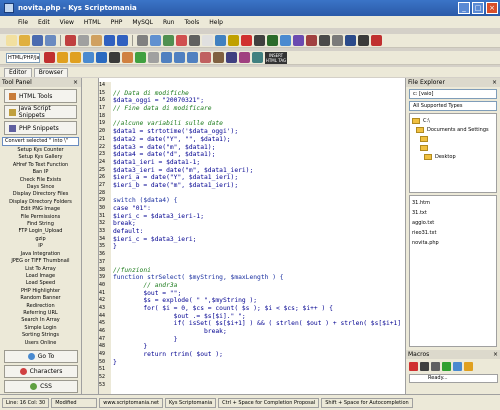 The image size is (500, 410). Describe the element at coordinates (40, 261) in the screenshot. I see `snippet-item: JPEG or TIFF Thumbnail` at that location.